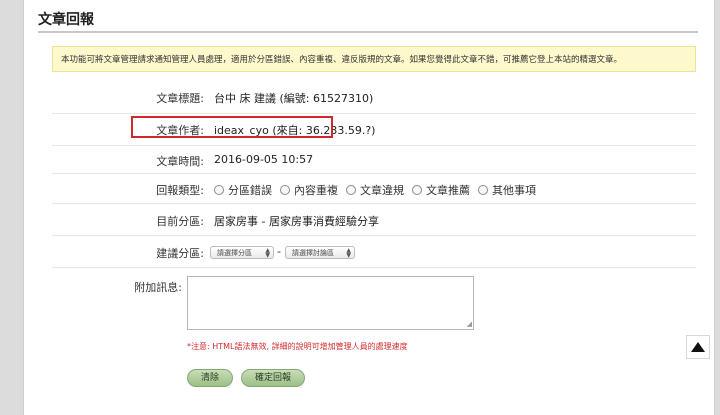 The image size is (720, 415). What do you see at coordinates (698, 347) in the screenshot?
I see `scroll-to-top-icon` at bounding box center [698, 347].